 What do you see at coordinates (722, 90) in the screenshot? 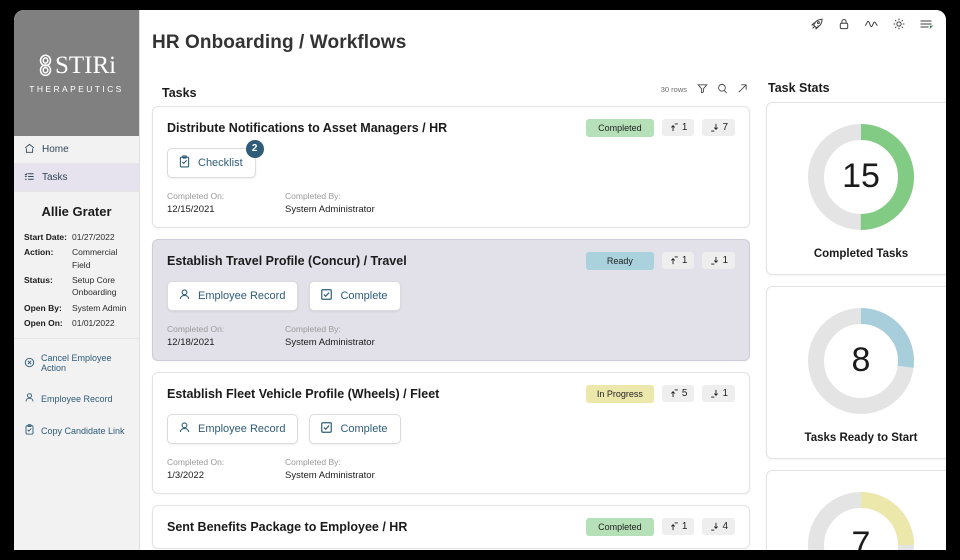
I see `search-icon` at bounding box center [722, 90].